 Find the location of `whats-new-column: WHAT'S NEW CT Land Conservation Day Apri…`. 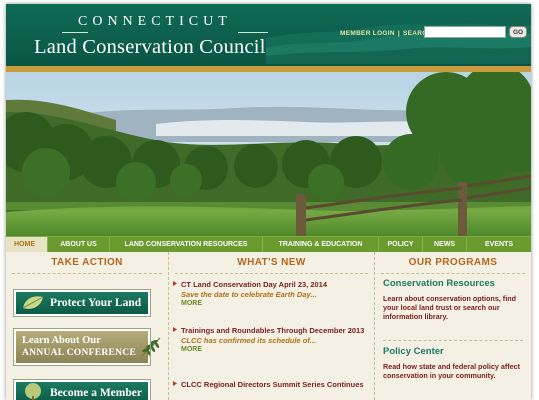

whats-new-column: WHAT'S NEW CT Land Conservation Day Apri… is located at coordinates (271, 326).